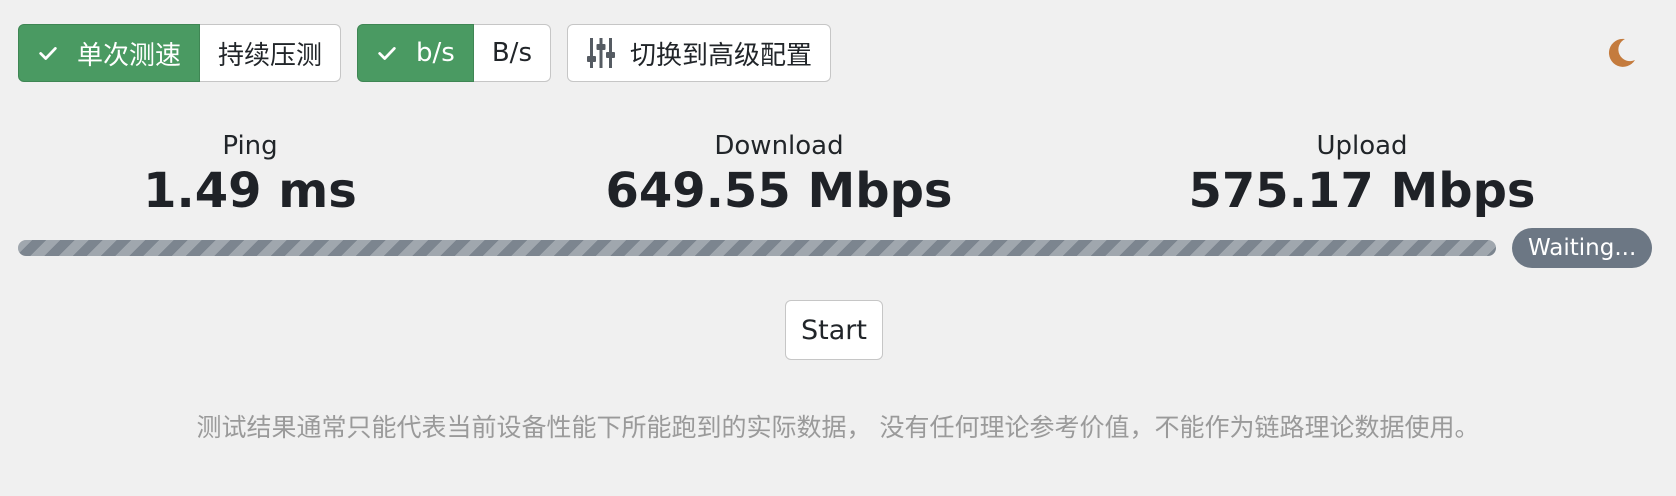 The height and width of the screenshot is (496, 1676). What do you see at coordinates (435, 53) in the screenshot?
I see `bits-unit-label: b/s` at bounding box center [435, 53].